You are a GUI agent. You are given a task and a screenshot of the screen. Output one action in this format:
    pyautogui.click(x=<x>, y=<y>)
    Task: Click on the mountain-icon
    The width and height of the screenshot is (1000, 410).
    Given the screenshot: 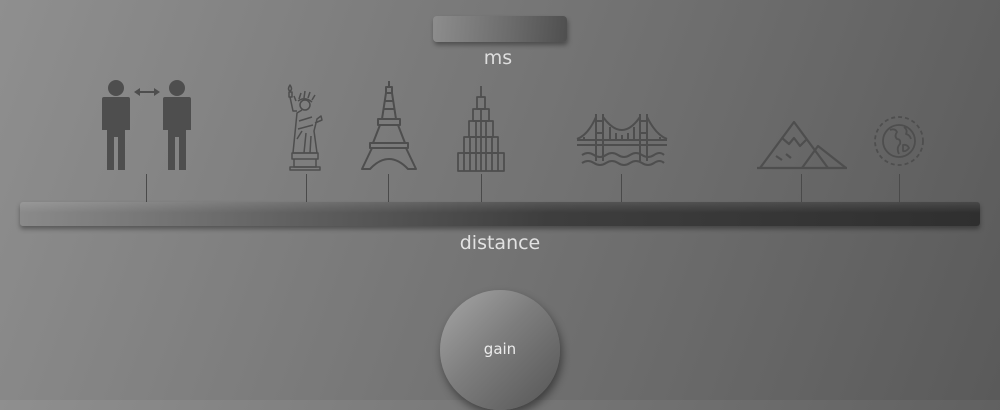 What is the action you would take?
    pyautogui.click(x=802, y=146)
    